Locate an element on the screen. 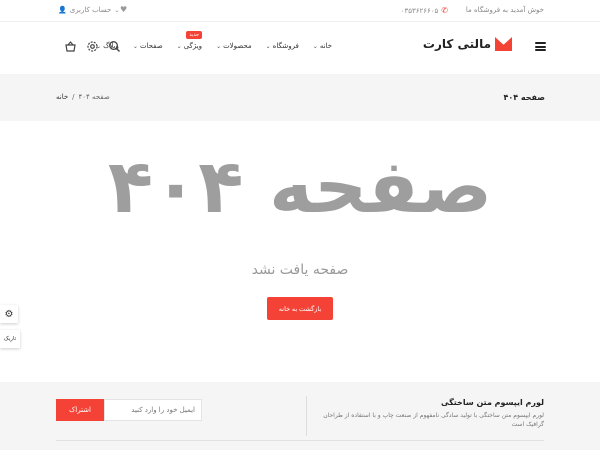 The image size is (600, 450). breadcrumb-home: خانه is located at coordinates (62, 97).